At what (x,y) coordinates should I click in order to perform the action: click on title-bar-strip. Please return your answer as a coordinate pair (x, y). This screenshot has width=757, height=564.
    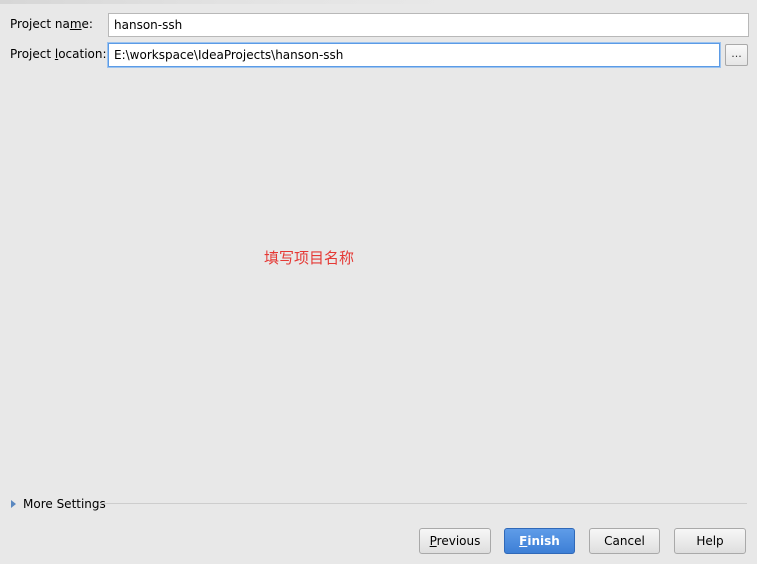
    Looking at the image, I should click on (378, 2).